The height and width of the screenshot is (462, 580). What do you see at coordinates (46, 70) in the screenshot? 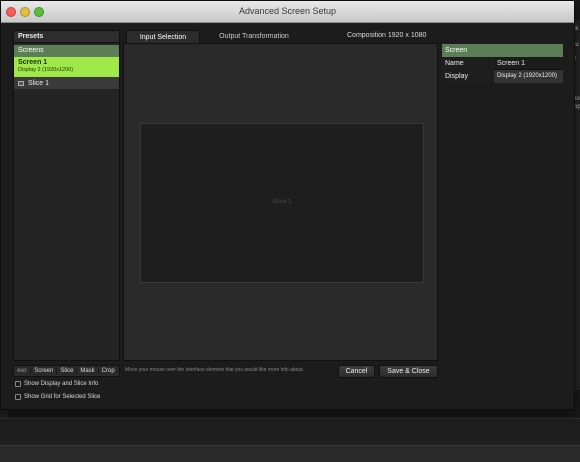
I see `screen-display: Display 2 (1920x1200)` at bounding box center [46, 70].